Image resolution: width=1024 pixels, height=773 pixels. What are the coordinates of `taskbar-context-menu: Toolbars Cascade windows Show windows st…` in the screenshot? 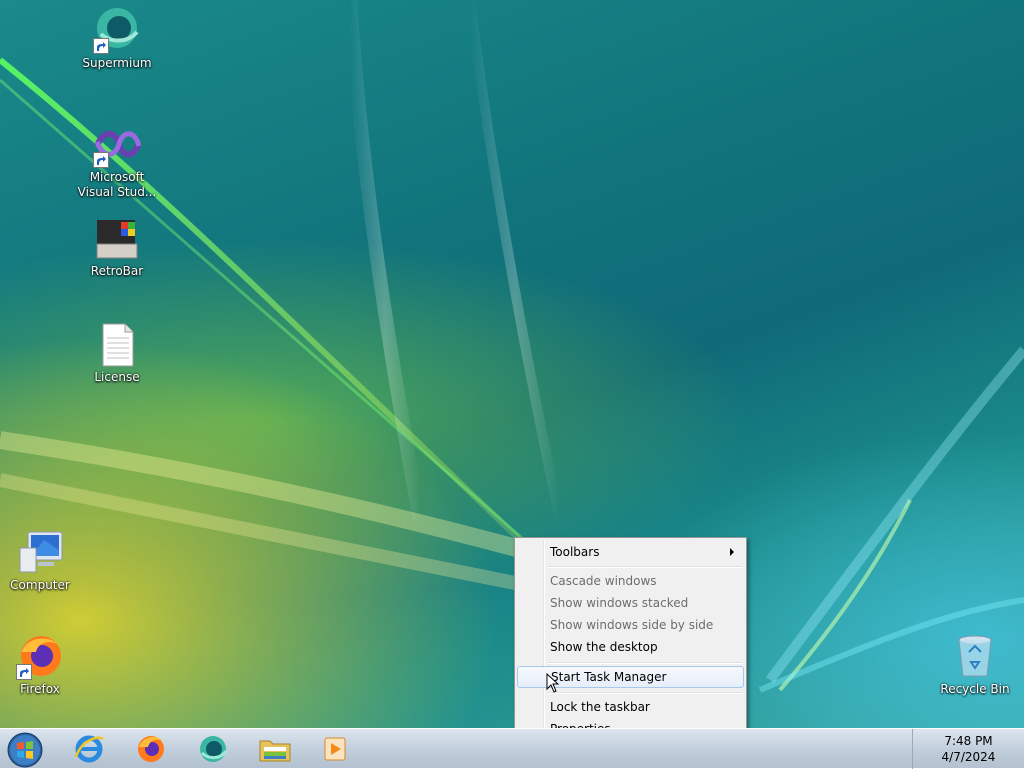 It's located at (630, 640).